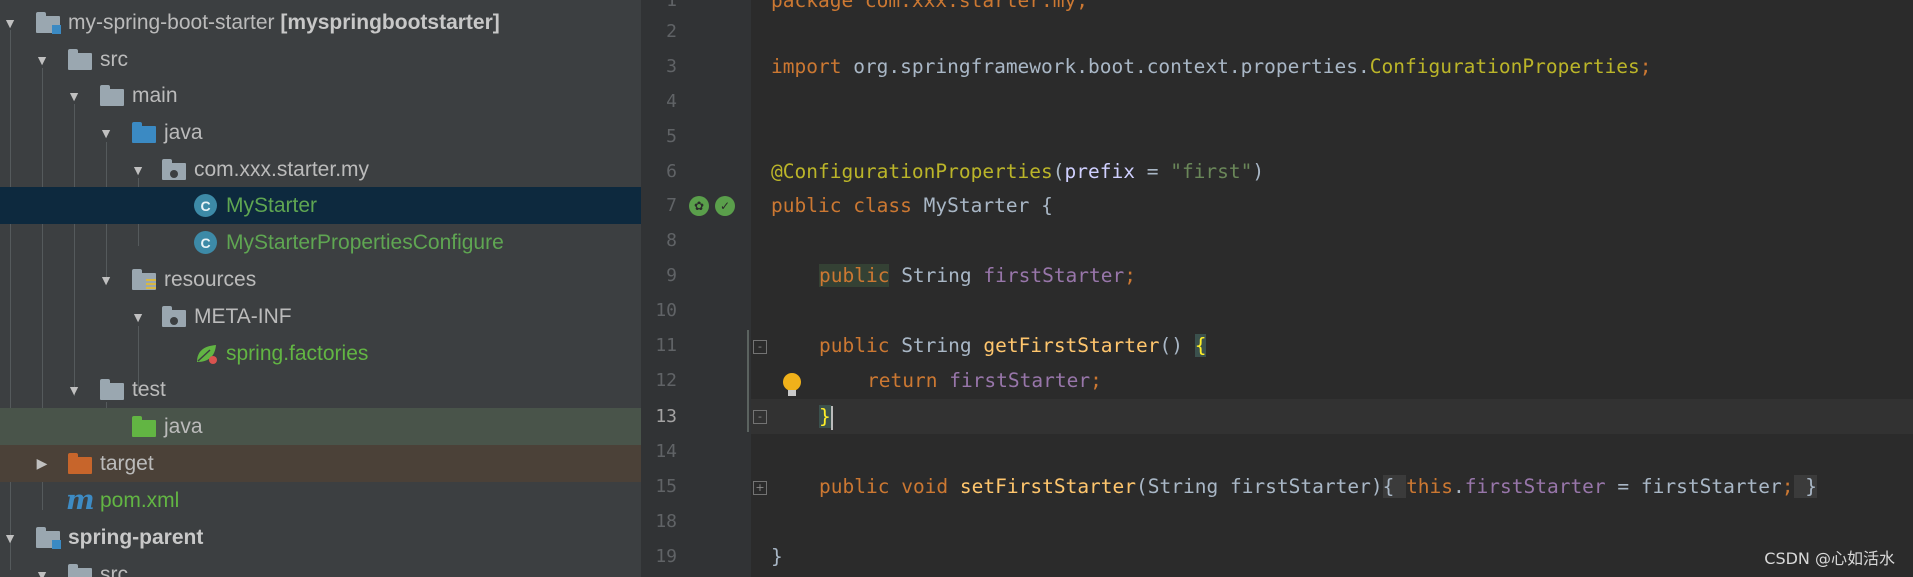 The width and height of the screenshot is (1913, 577). What do you see at coordinates (42, 463) in the screenshot?
I see `collapse-arrow-icon: ▶` at bounding box center [42, 463].